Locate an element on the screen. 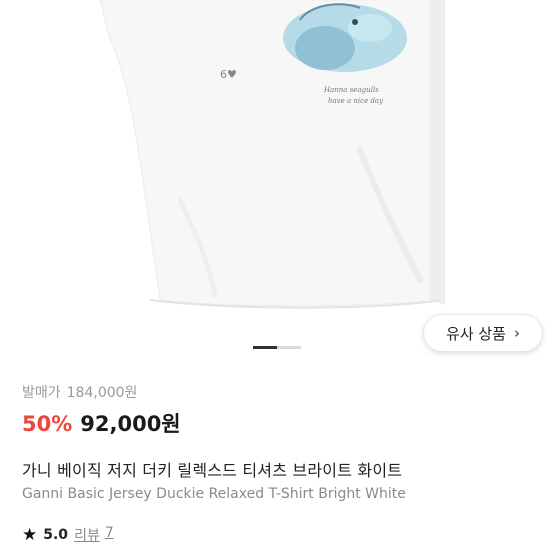 Image resolution: width=555 pixels, height=555 pixels. carousel-indicator is located at coordinates (277, 347).